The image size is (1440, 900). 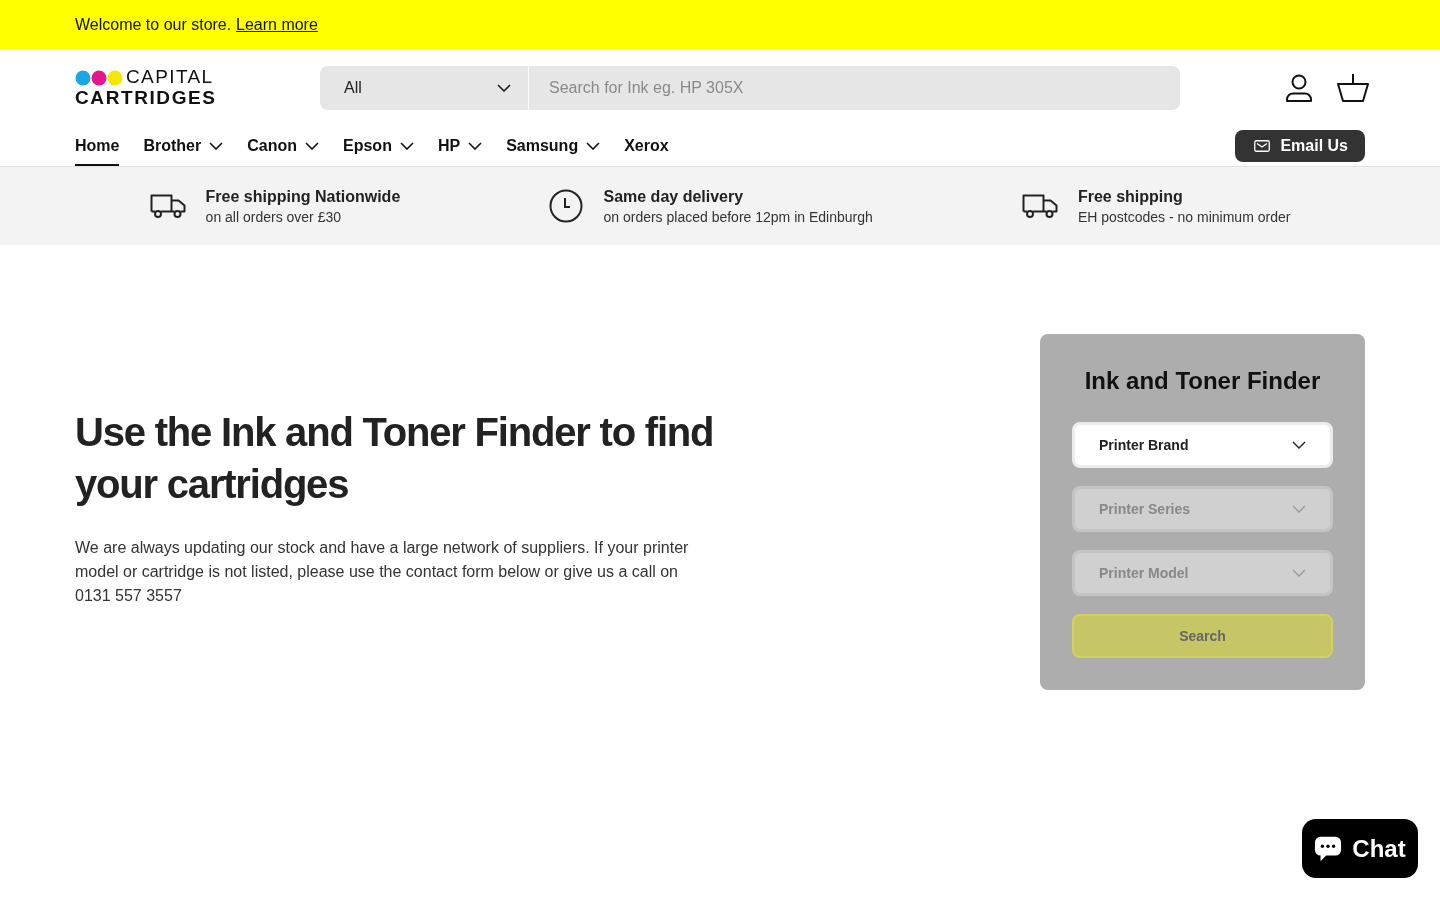 I want to click on hero-description: We are always updating our stock and have a large network of suppliers. If your printer model or cartridge is not listed, please use the contact form below or give us a call on 0131 557 3557, so click(x=382, y=572).